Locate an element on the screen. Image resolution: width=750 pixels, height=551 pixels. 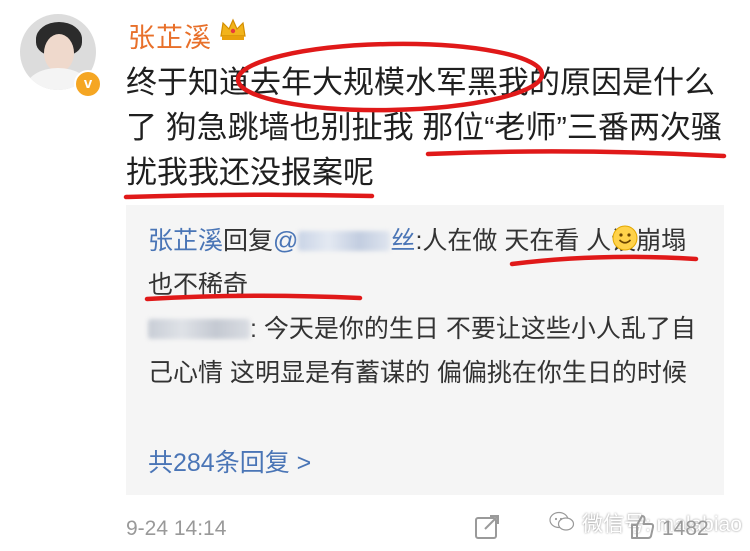
wechat-logo-icon is located at coordinates (562, 521).